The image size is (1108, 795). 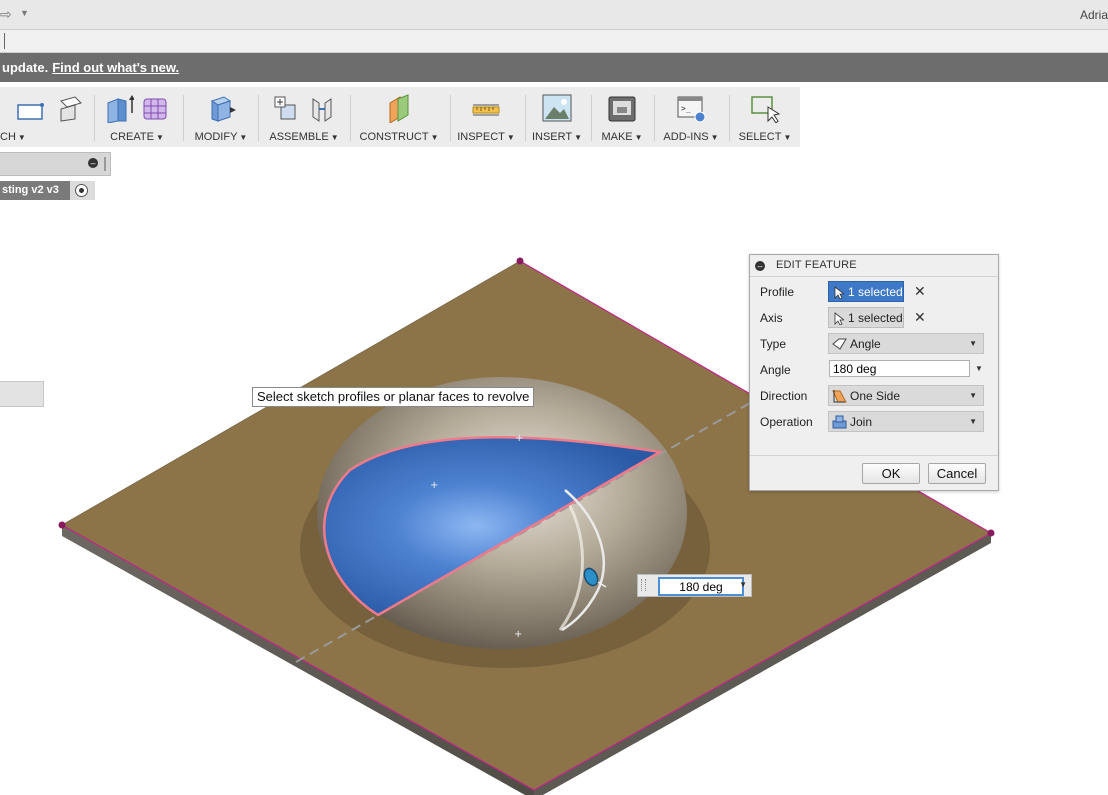 What do you see at coordinates (119, 108) in the screenshot?
I see `extrude-icon` at bounding box center [119, 108].